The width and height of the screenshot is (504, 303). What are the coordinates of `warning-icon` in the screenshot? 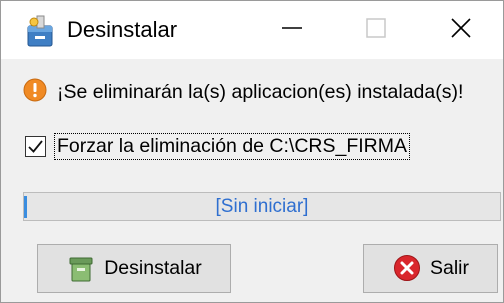 It's located at (35, 92).